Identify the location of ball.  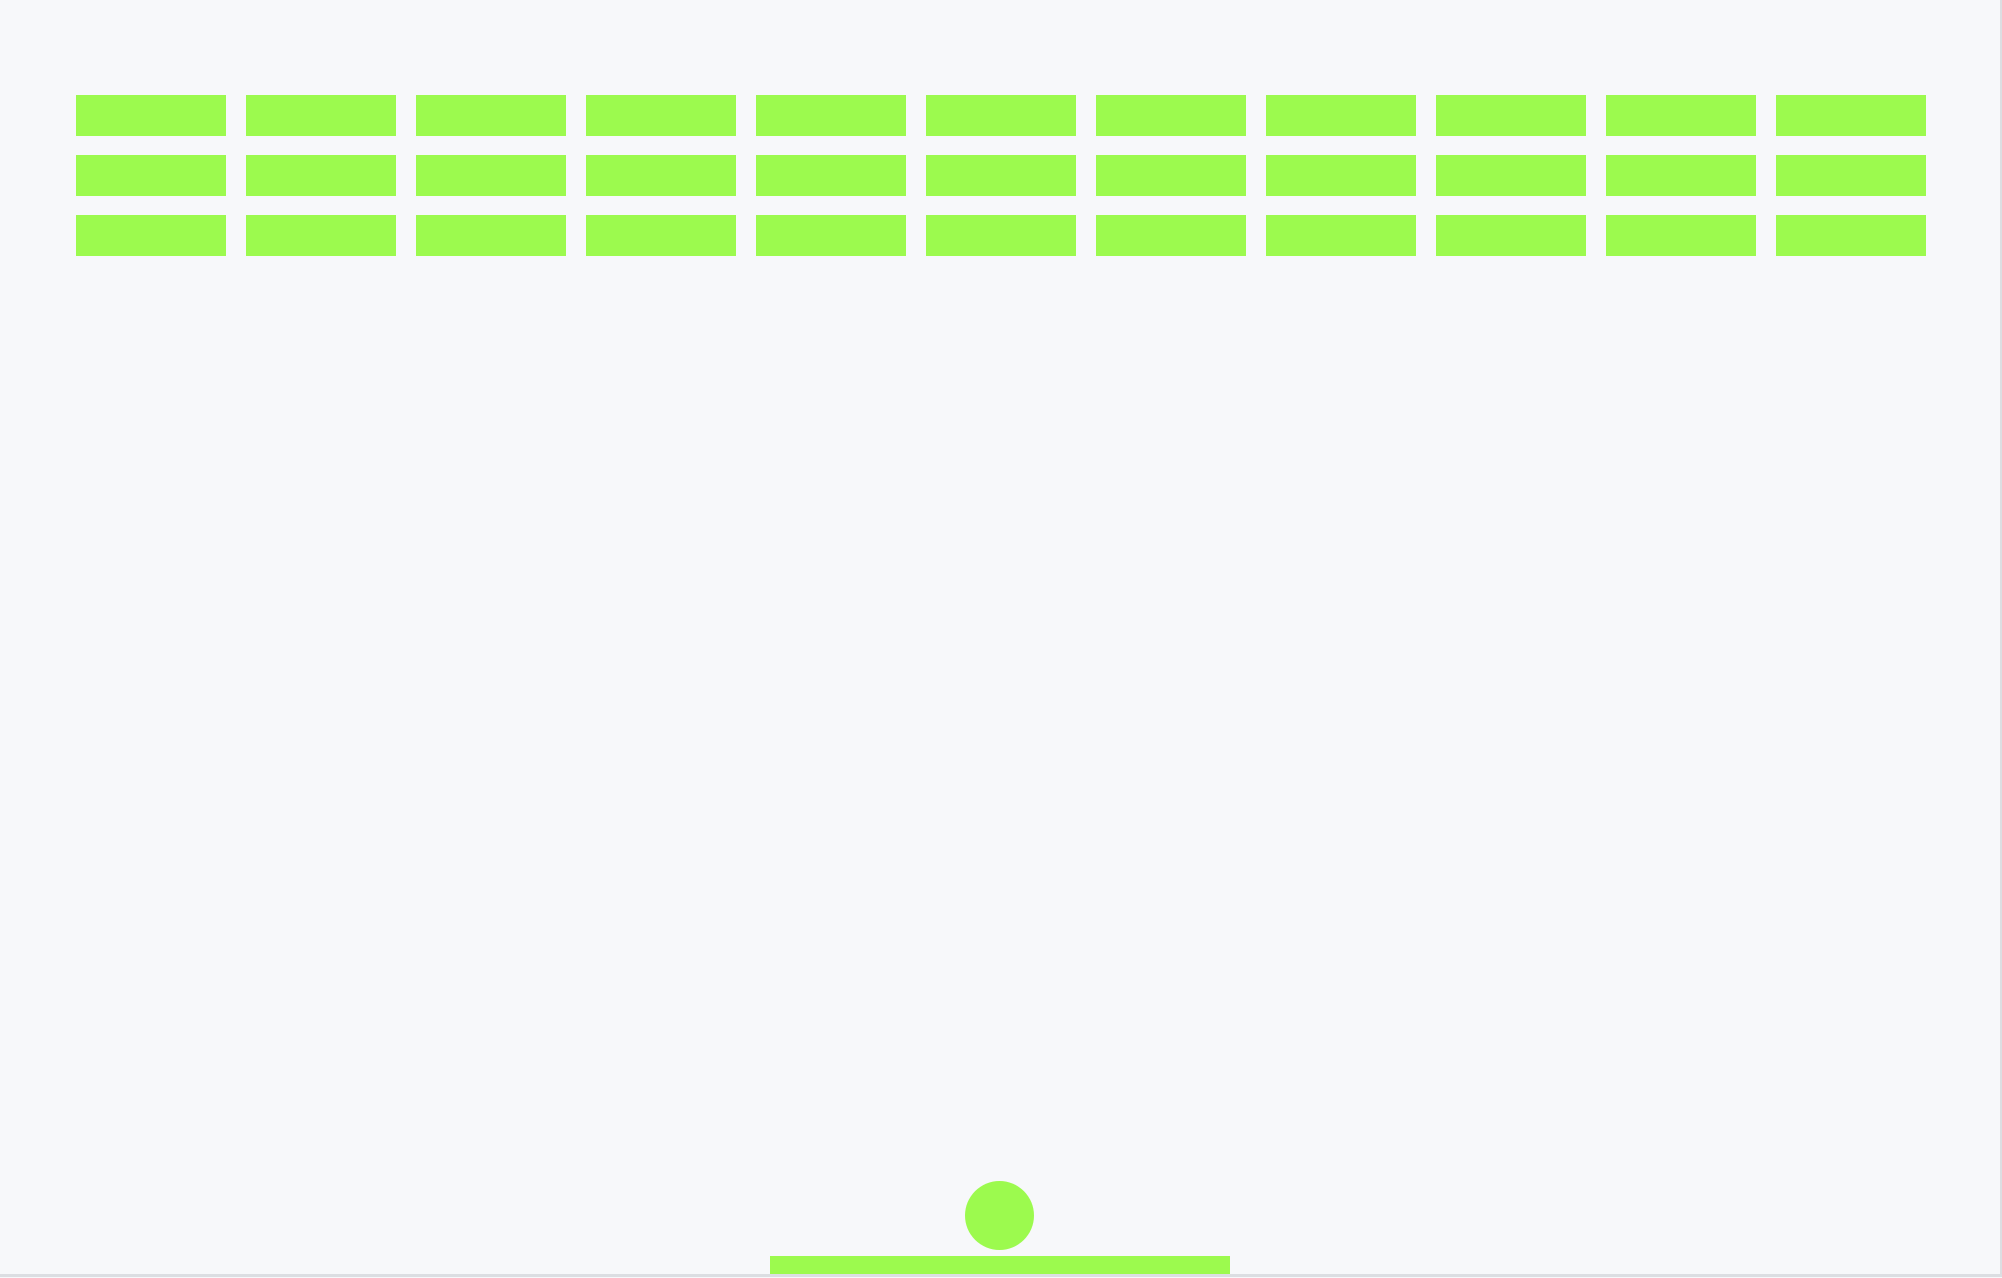
(999, 1215).